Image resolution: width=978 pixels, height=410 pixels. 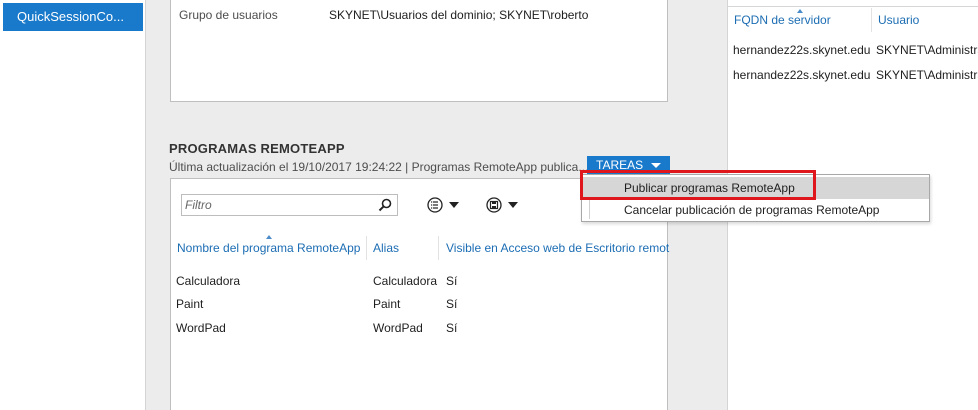 I want to click on list-view-button, so click(x=442, y=205).